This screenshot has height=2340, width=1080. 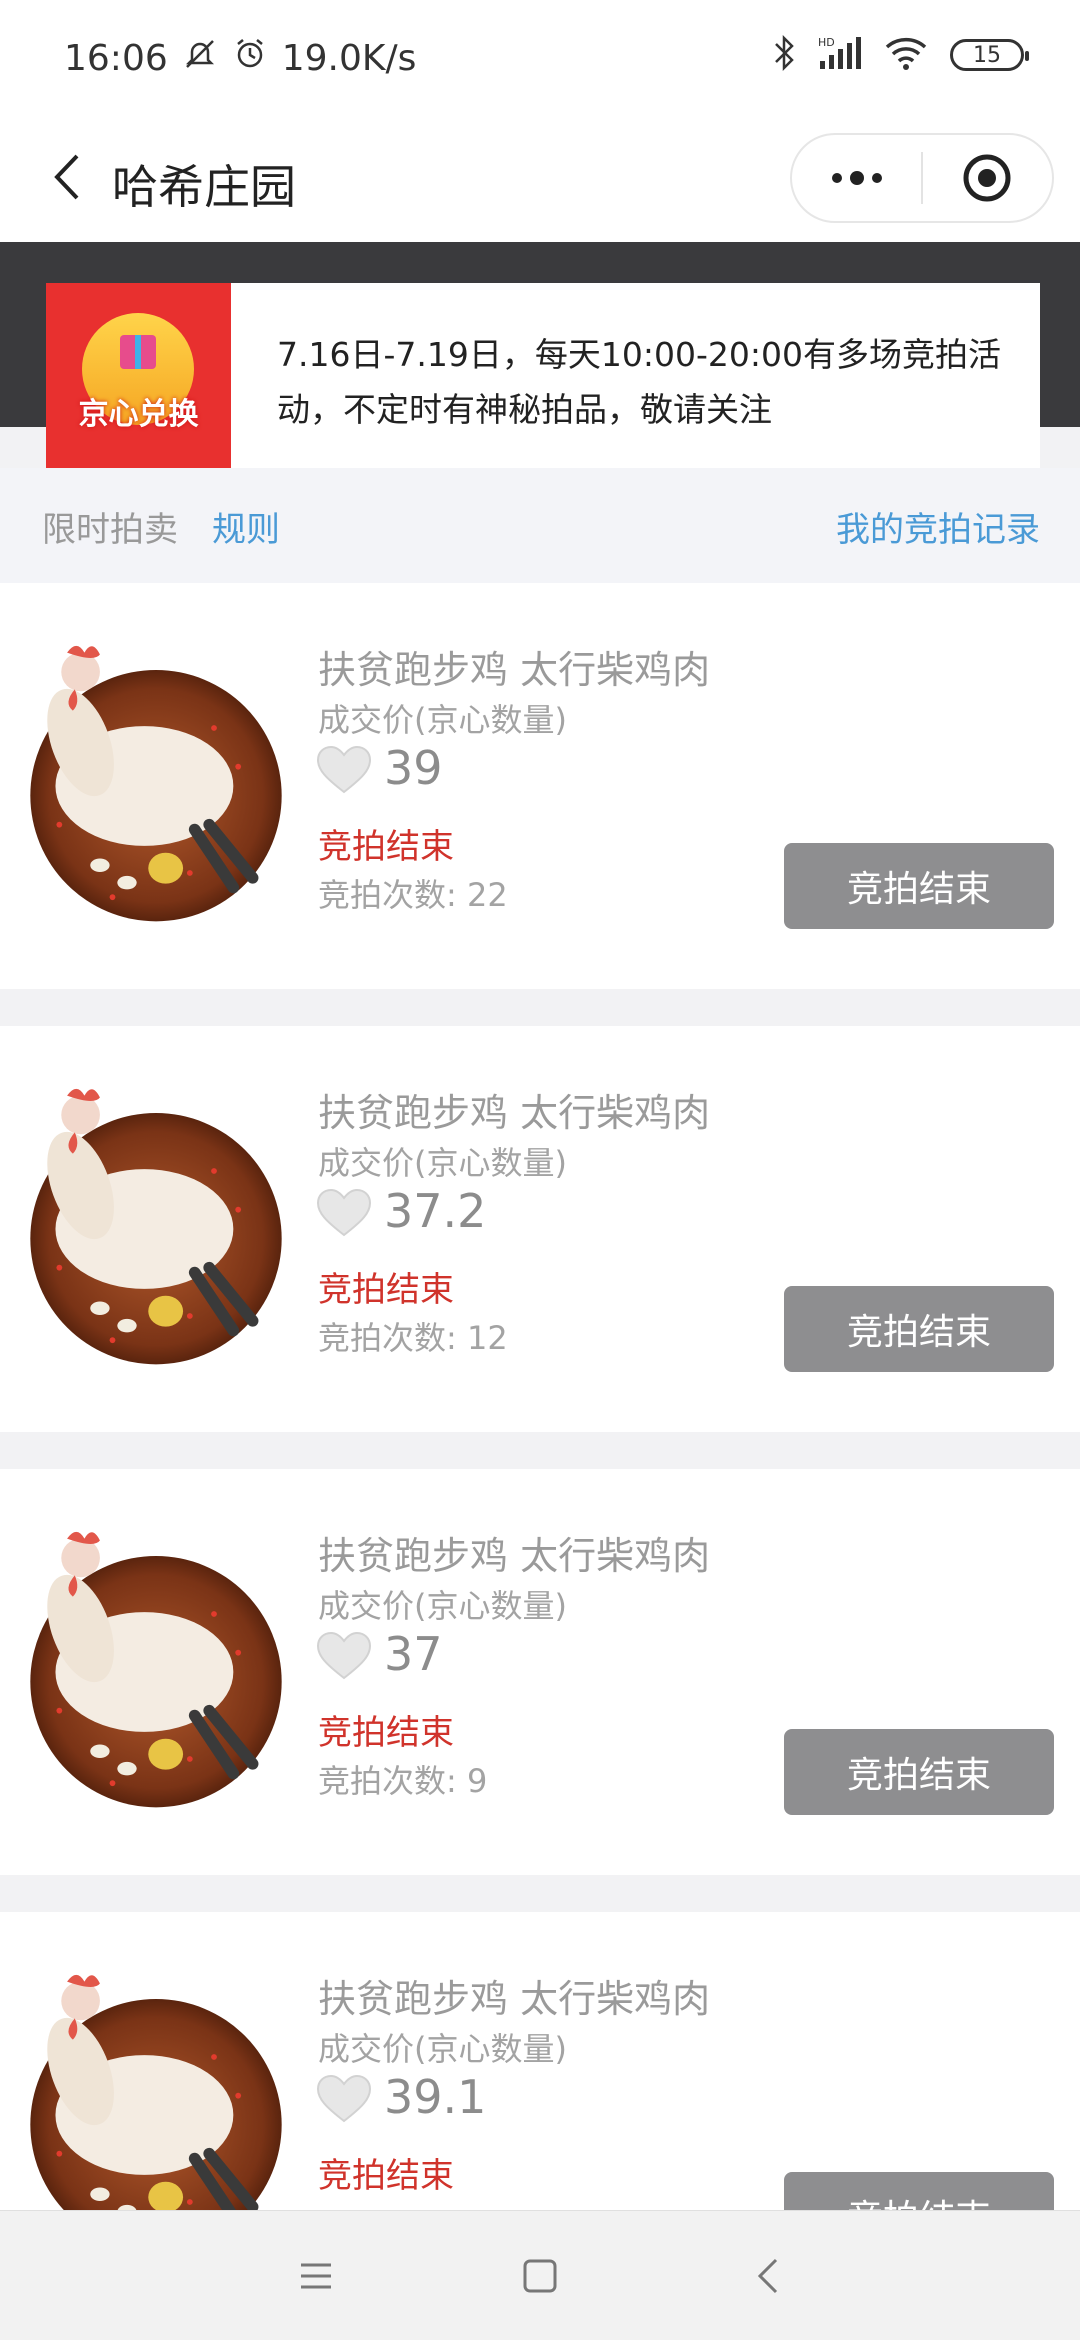 I want to click on rules-link: 规则, so click(x=246, y=526).